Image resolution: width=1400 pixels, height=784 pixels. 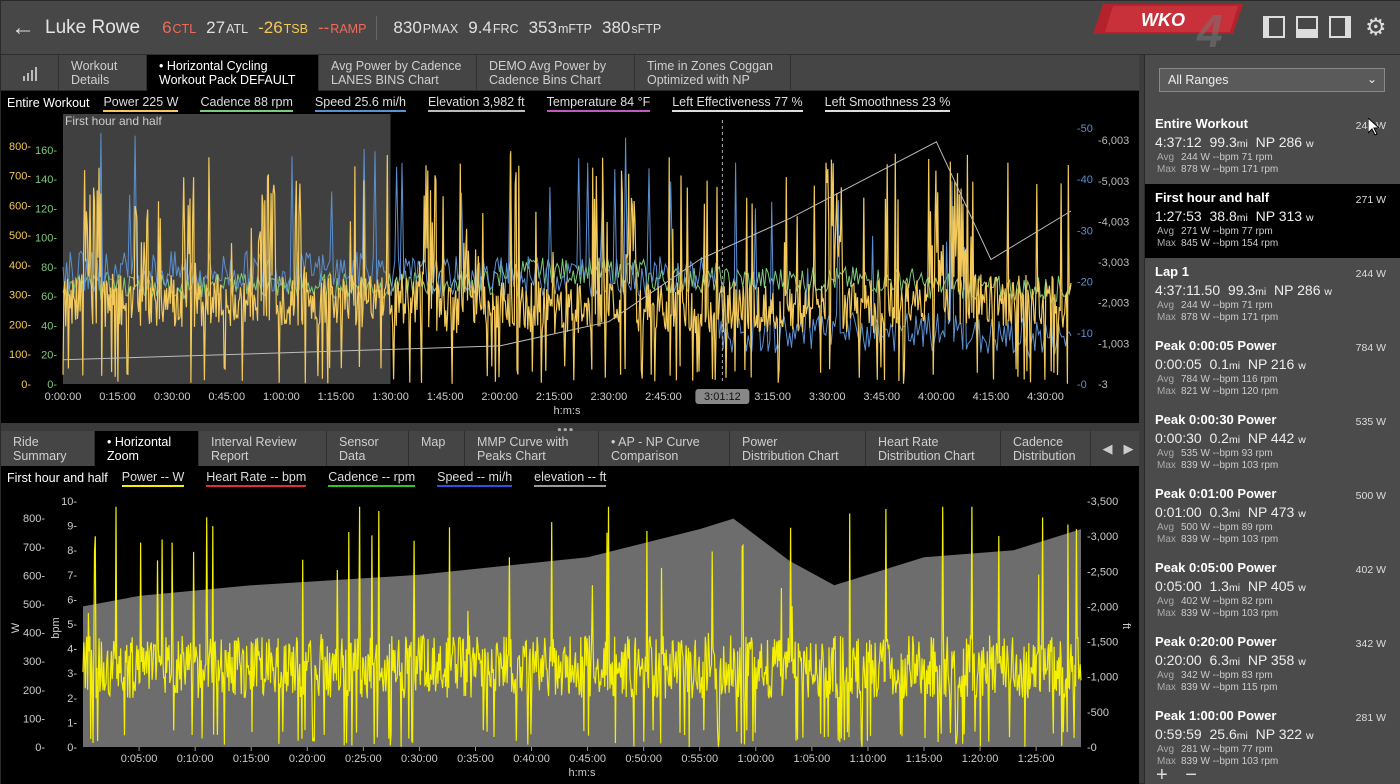 I want to click on tab-mmp-curve-with-peaks-chart: MMP Curve with Peaks Chart, so click(x=532, y=448).